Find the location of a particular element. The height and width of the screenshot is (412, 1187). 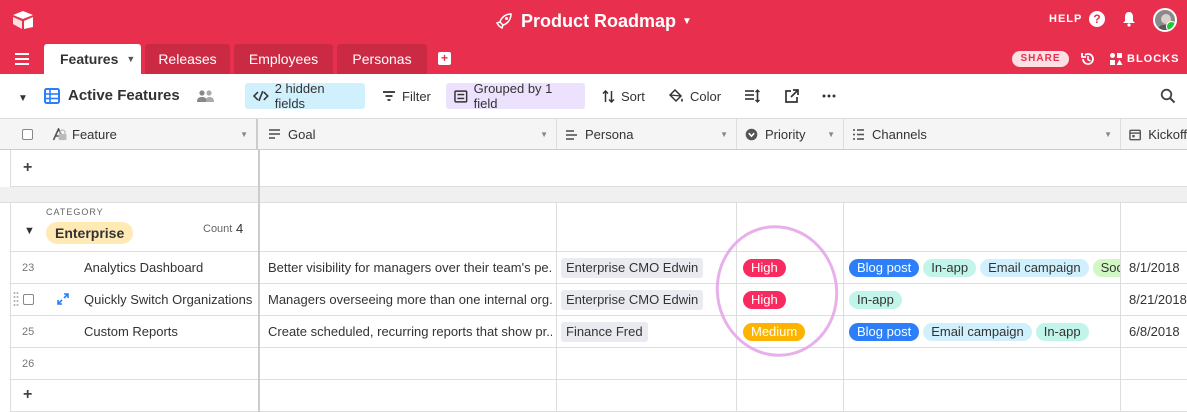

kickoff-cell: 6/8/2018 is located at coordinates (1158, 331).